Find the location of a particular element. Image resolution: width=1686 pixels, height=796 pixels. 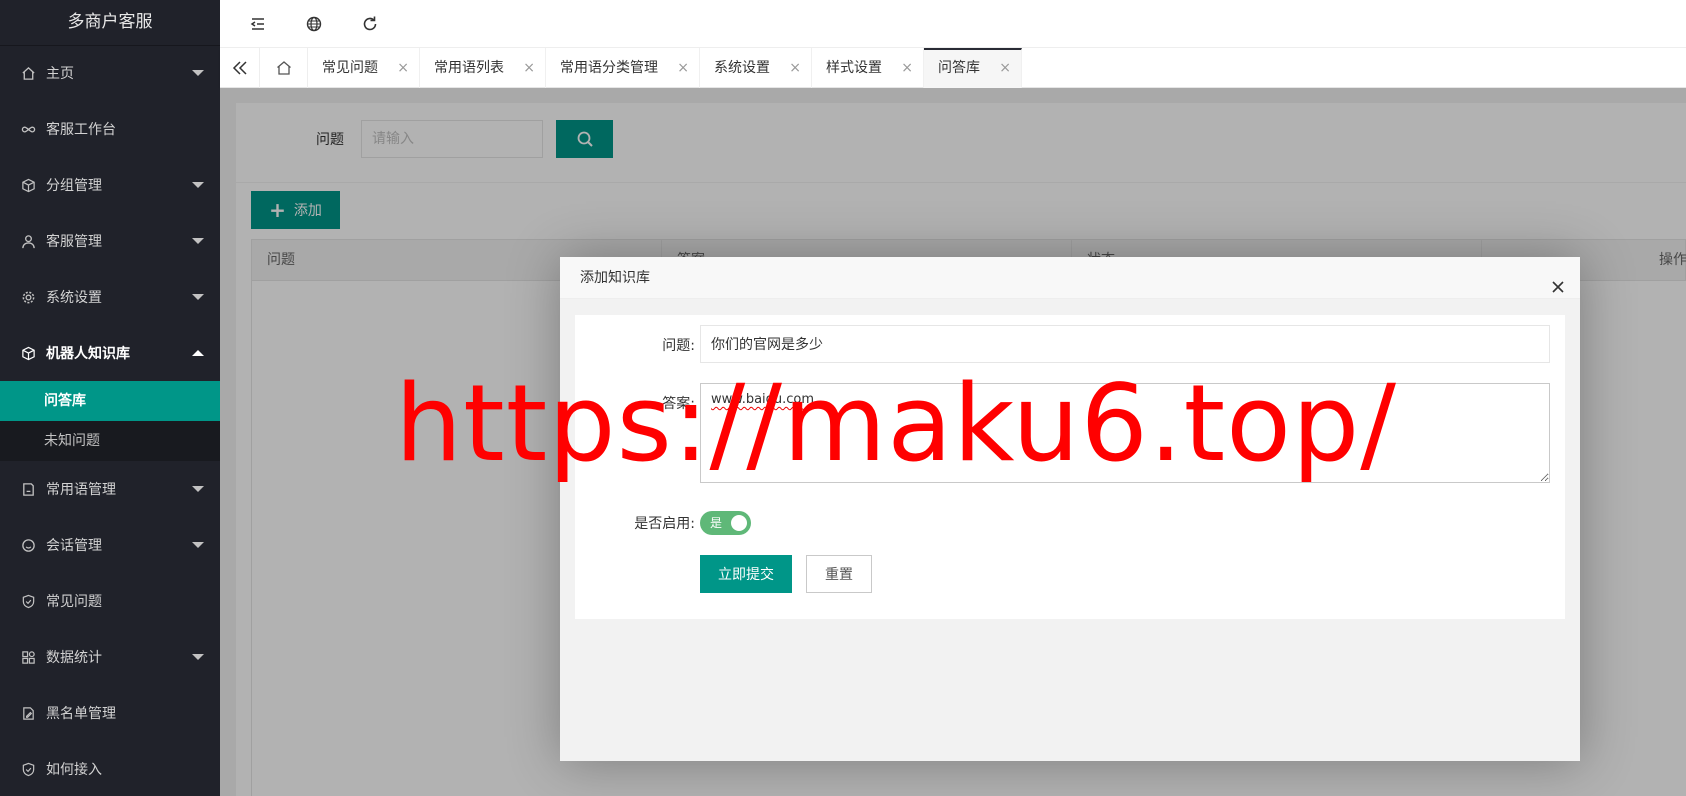

tab-system-settings: 系统设置 × is located at coordinates (756, 68).